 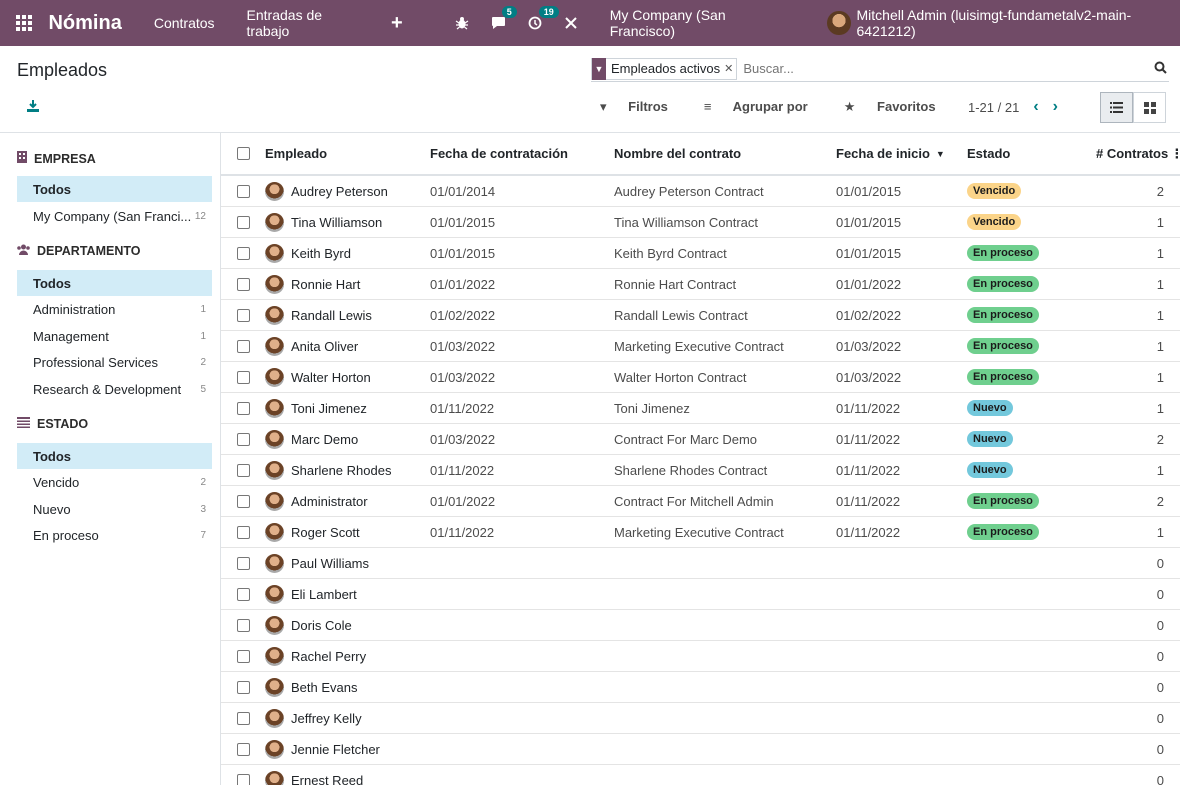 I want to click on filters-button: ▾ Filtros, so click(x=643, y=107).